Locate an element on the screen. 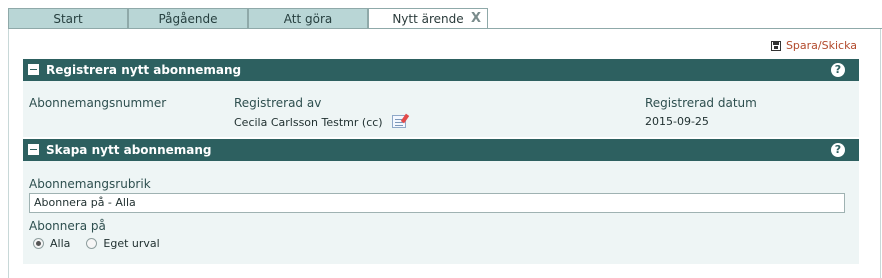 The image size is (882, 278). section-register-title: Registrera nytt abonnemang is located at coordinates (144, 70).